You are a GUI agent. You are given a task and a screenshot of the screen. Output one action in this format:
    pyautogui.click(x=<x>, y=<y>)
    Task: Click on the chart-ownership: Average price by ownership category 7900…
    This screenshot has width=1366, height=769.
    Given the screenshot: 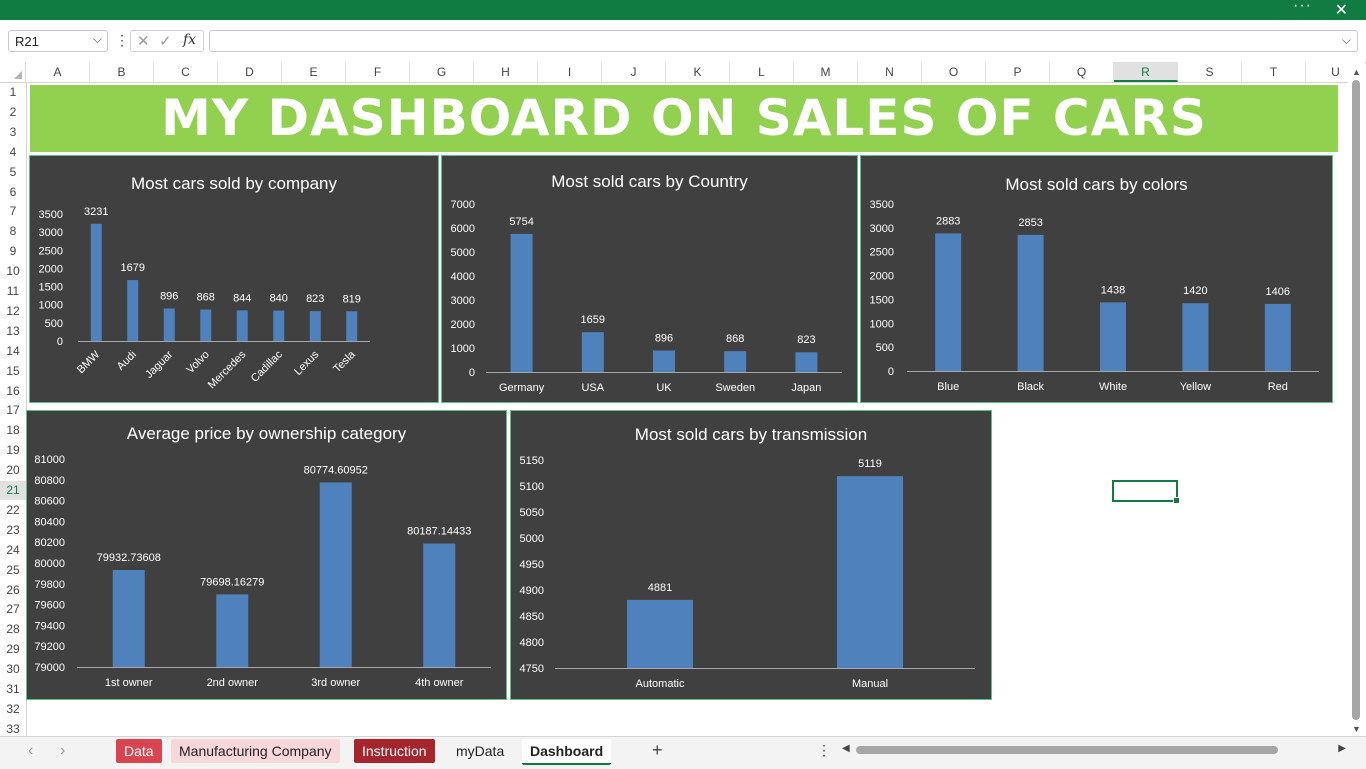 What is the action you would take?
    pyautogui.click(x=266, y=555)
    